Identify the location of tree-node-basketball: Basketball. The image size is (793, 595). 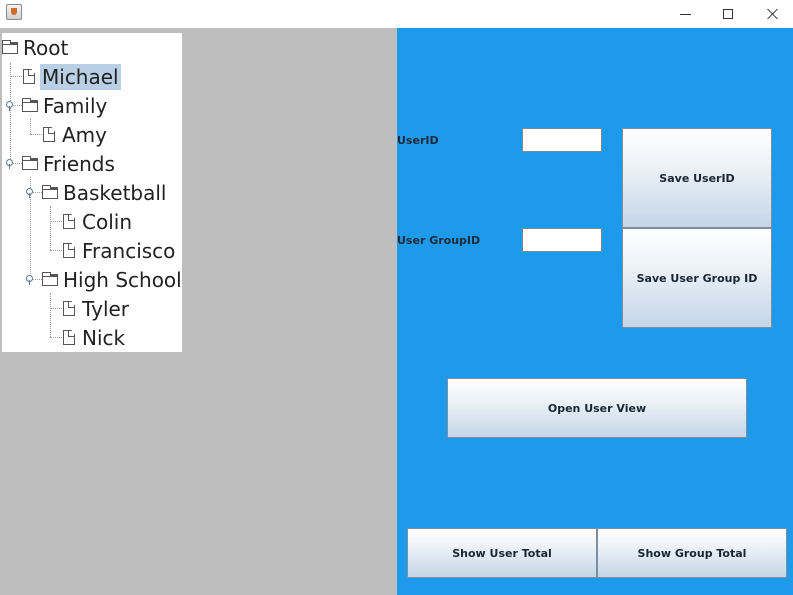
(105, 192).